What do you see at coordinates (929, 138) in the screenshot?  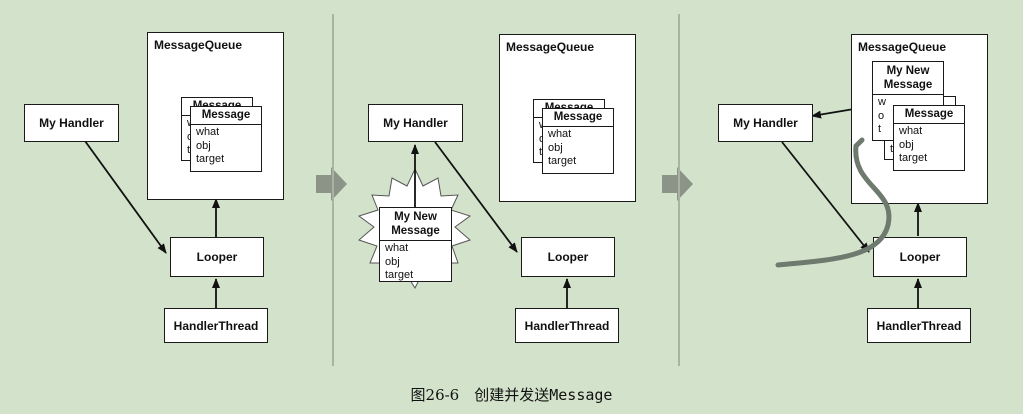 I see `message-front-3: Message what obj target` at bounding box center [929, 138].